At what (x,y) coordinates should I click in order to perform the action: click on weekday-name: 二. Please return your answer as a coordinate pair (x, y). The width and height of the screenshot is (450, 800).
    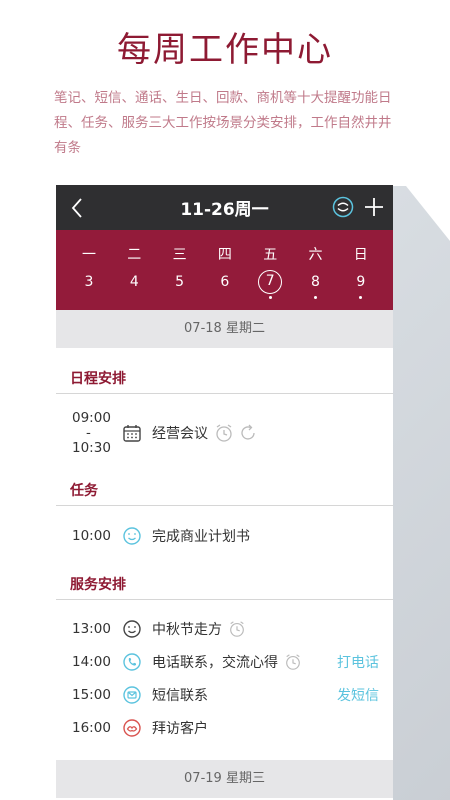
    Looking at the image, I should click on (134, 255).